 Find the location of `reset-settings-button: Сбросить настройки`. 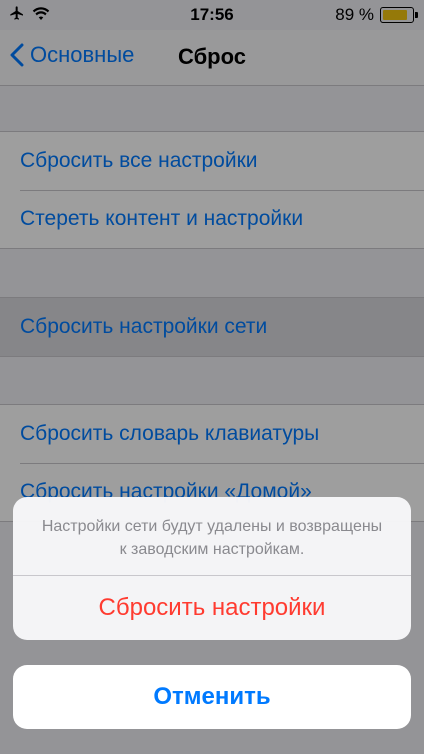

reset-settings-button: Сбросить настройки is located at coordinates (212, 608).